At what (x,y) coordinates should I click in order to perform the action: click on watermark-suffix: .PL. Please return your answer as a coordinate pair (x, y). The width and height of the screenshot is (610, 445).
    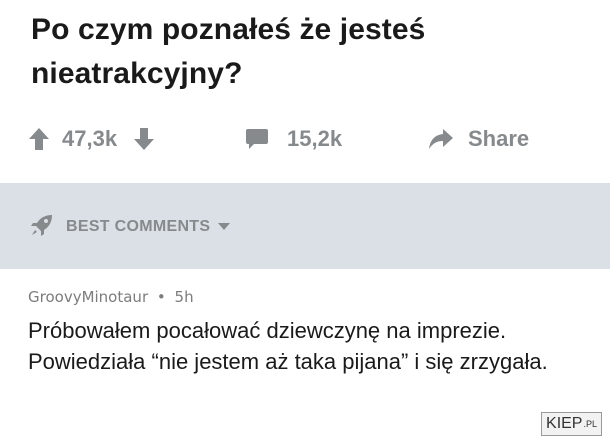
    Looking at the image, I should click on (590, 424).